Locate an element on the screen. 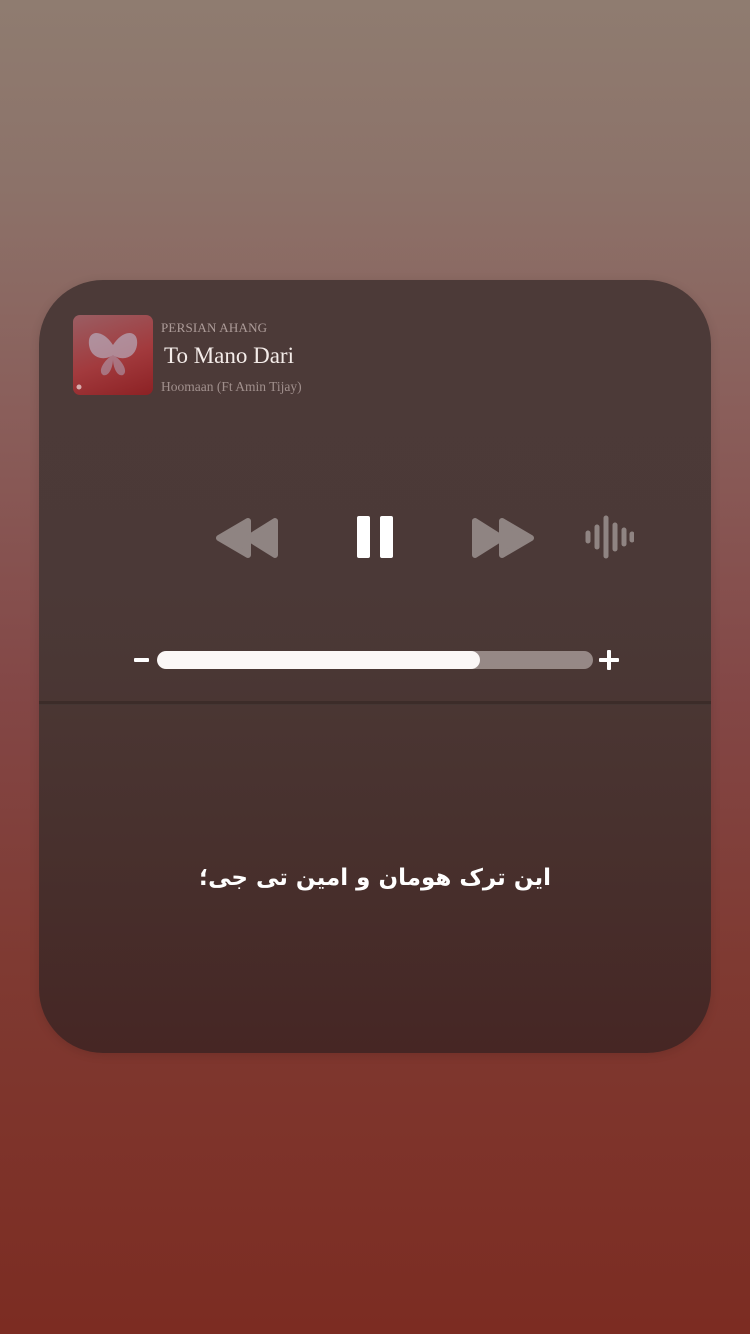 The width and height of the screenshot is (750, 1334). track-title: To Mano Dari is located at coordinates (229, 355).